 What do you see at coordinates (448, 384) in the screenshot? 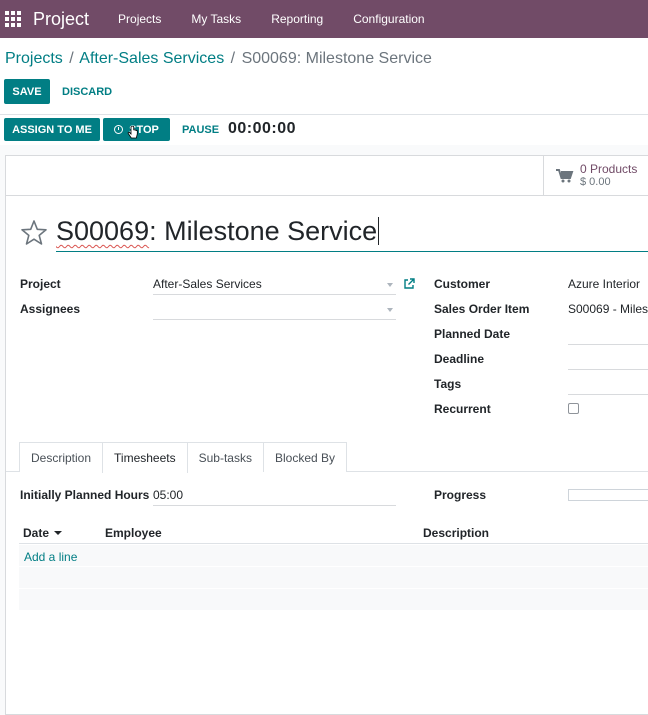
I see `tags-label: Tags` at bounding box center [448, 384].